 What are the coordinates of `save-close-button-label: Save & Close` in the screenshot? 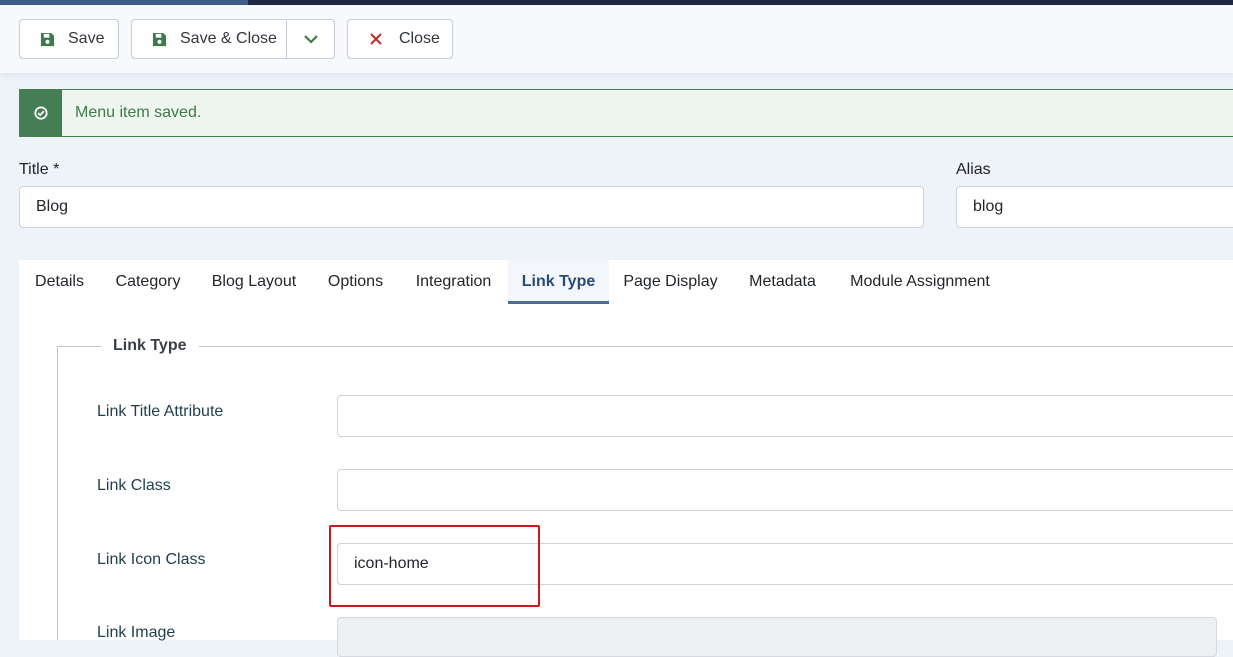 It's located at (228, 38).